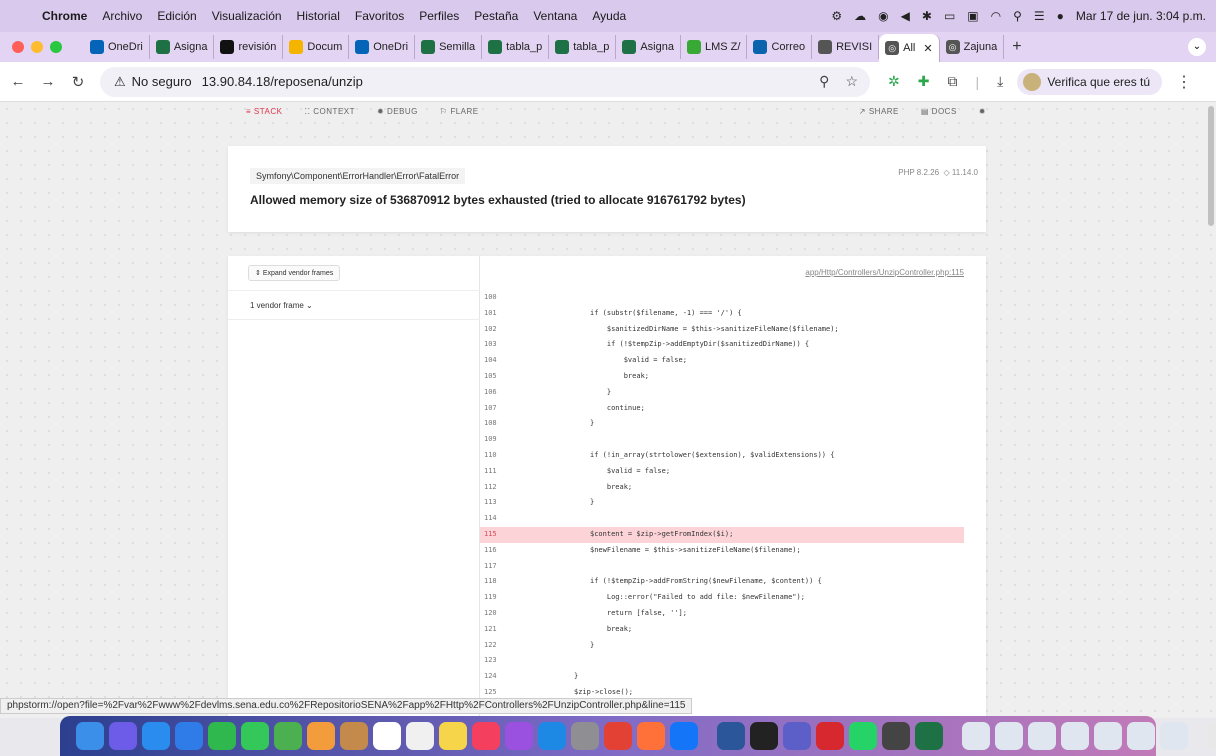 The width and height of the screenshot is (1216, 756). What do you see at coordinates (722, 534) in the screenshot?
I see `code-line: 115 $content = $zip->getFromIndex($i);` at bounding box center [722, 534].